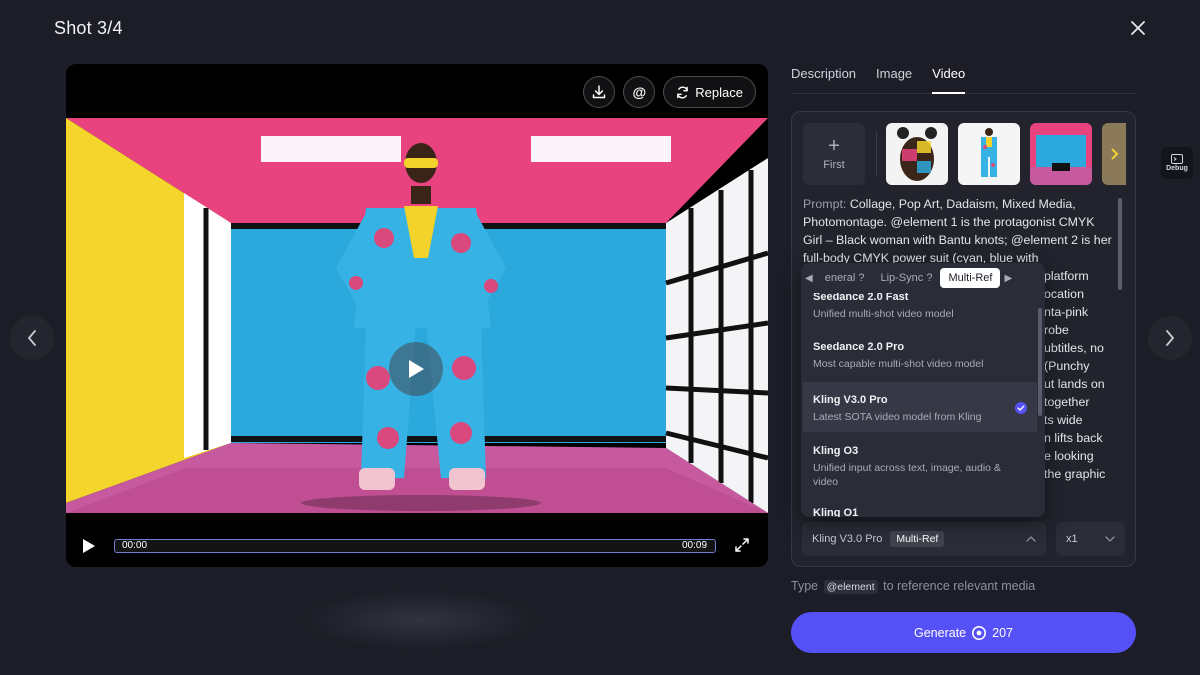 This screenshot has height=675, width=1200. I want to click on prompt-scrollbar, so click(1120, 244).